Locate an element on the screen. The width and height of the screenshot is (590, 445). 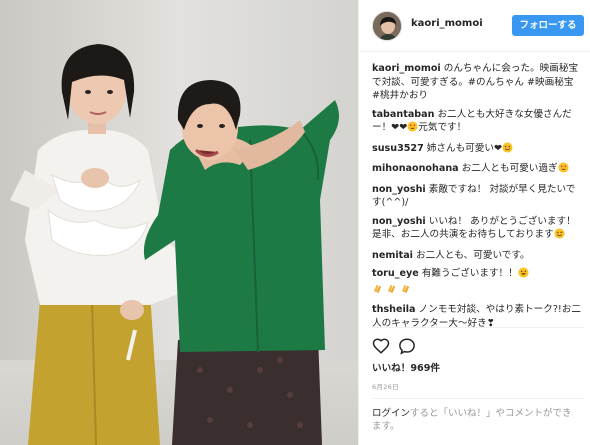
comment-username: thsheila is located at coordinates (394, 309).